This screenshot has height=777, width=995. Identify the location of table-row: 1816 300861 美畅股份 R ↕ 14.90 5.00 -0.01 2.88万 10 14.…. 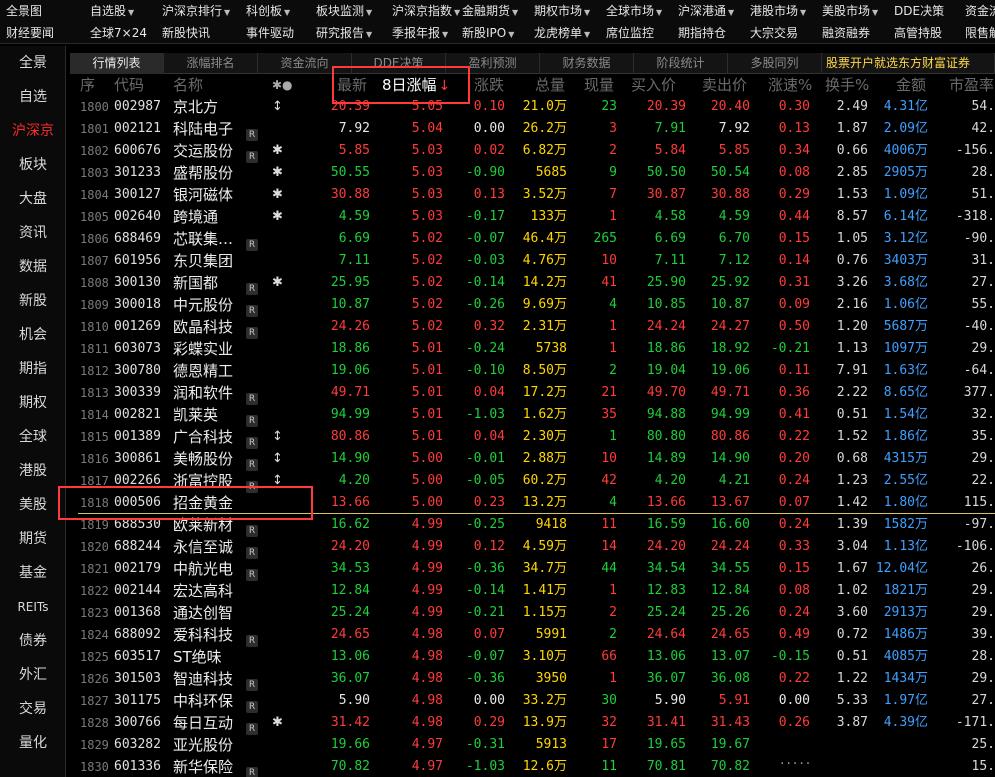
(536, 459).